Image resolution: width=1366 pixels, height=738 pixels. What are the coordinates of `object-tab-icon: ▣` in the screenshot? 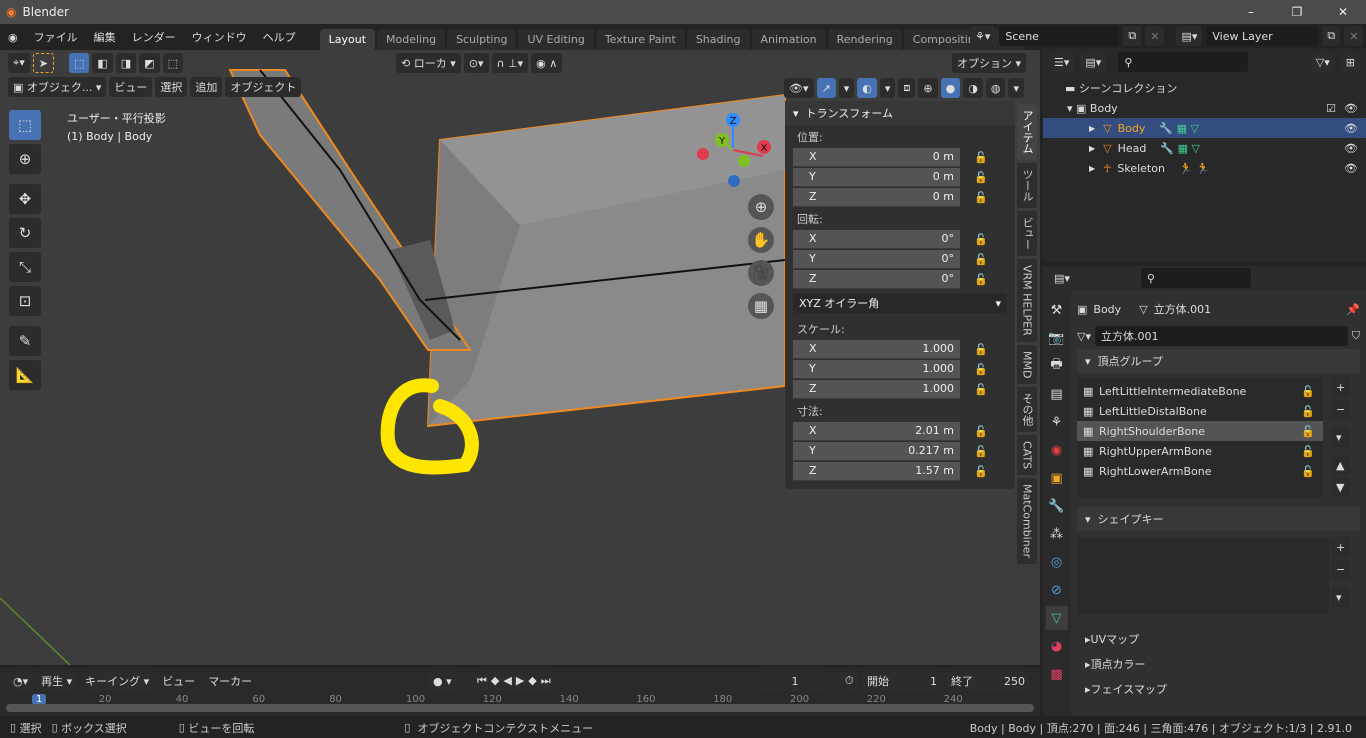 It's located at (1057, 478).